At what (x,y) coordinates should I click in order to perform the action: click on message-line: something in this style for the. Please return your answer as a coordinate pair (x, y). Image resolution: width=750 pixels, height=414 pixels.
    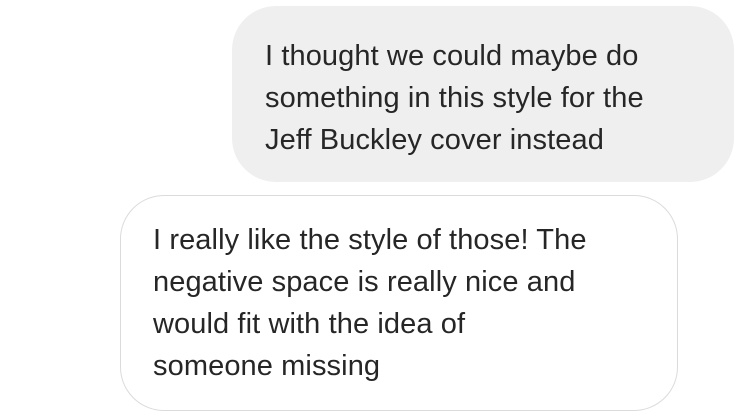
    Looking at the image, I should click on (454, 98).